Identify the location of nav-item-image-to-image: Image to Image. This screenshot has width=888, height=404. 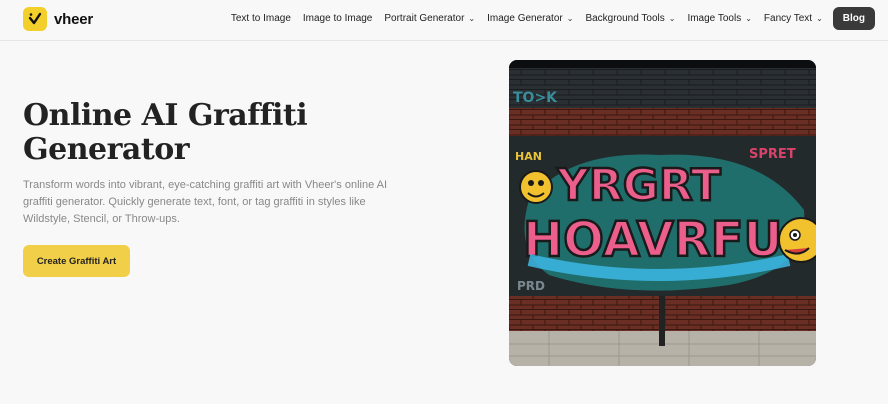
(337, 18).